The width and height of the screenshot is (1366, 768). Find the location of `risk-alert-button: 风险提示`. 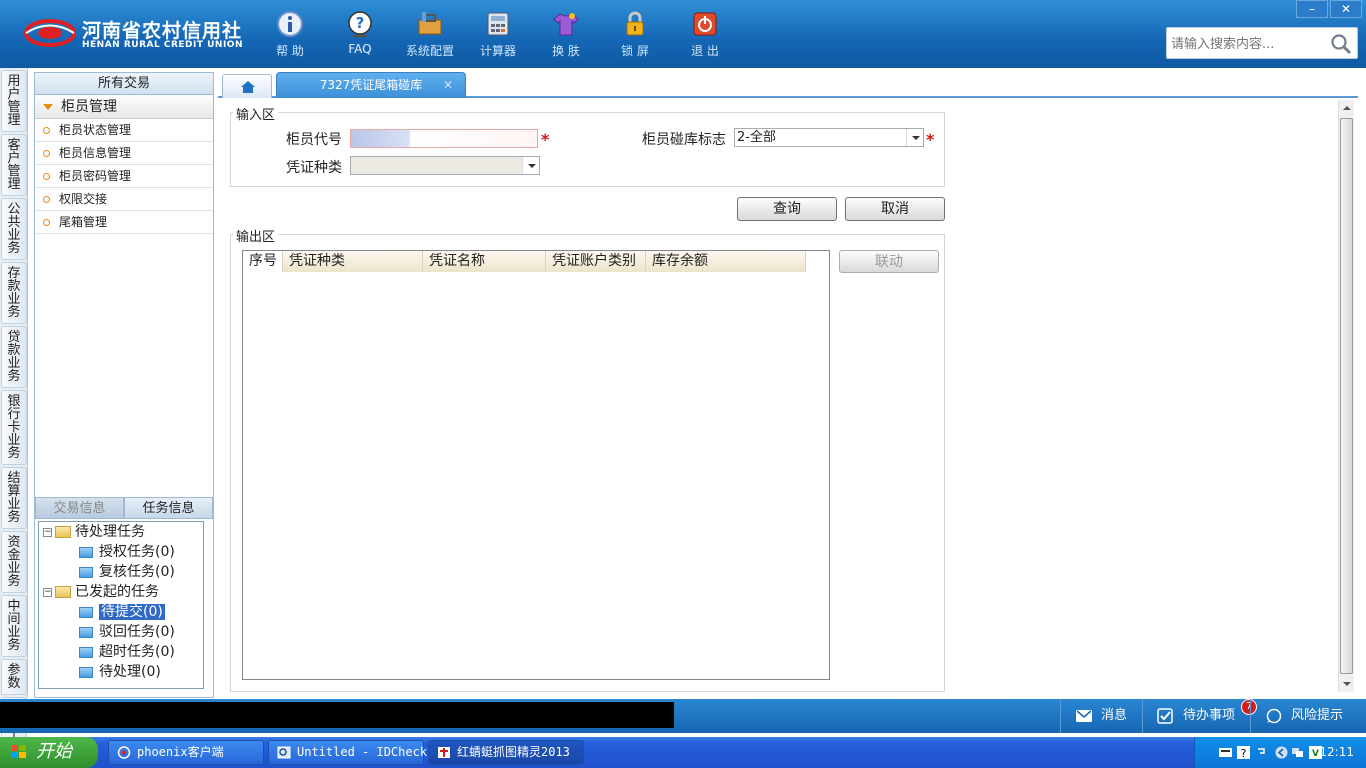

risk-alert-button: 风险提示 is located at coordinates (1308, 716).